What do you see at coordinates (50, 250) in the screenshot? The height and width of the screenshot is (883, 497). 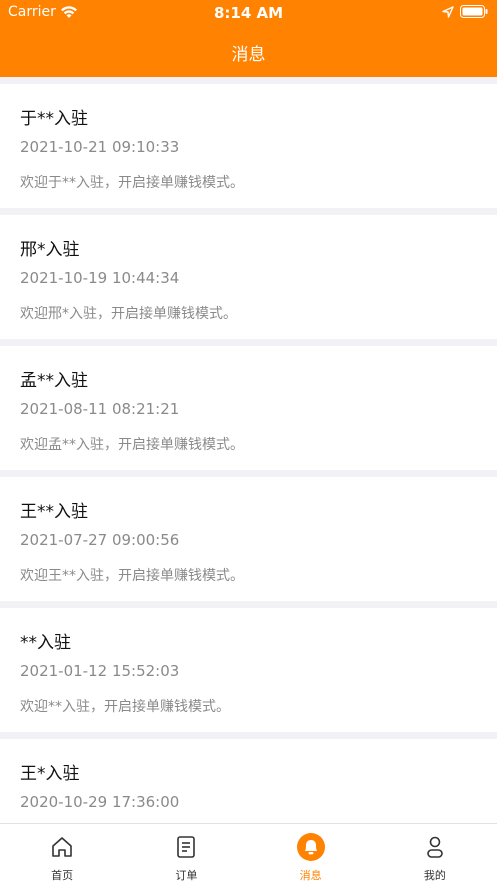 I see `message-title: 邢*入驻` at bounding box center [50, 250].